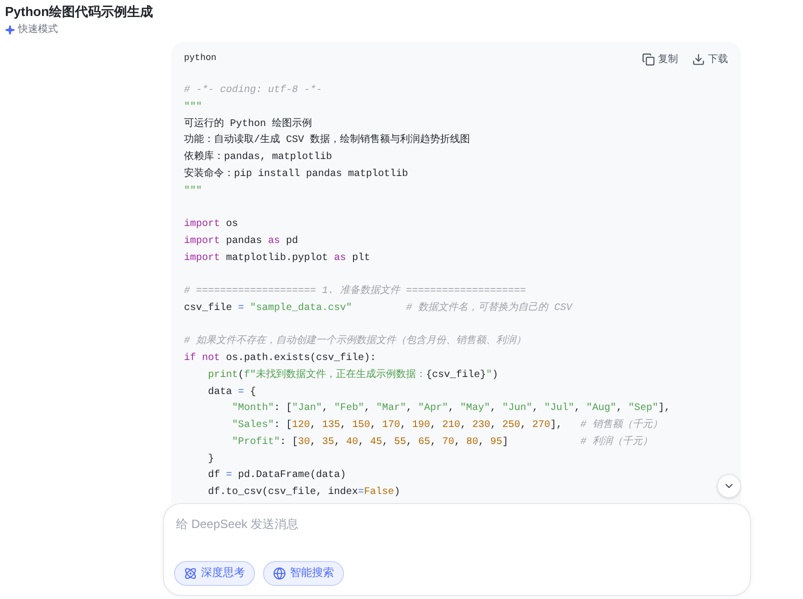  Describe the element at coordinates (648, 59) in the screenshot. I see `copy-icon` at that location.